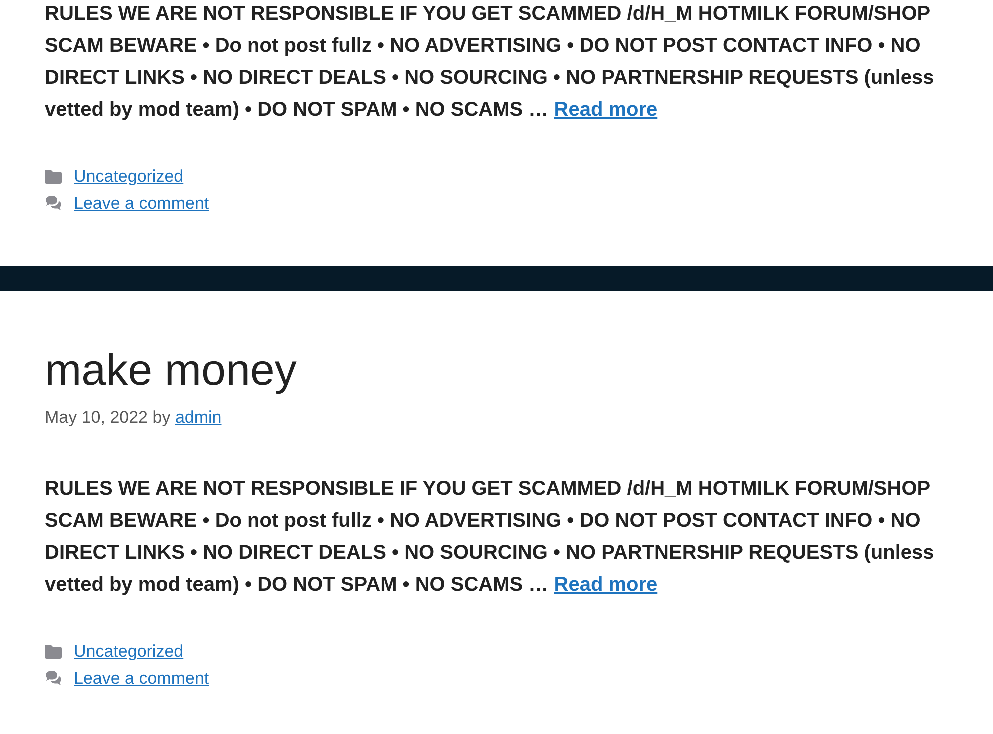  I want to click on author-link: admin, so click(198, 417).